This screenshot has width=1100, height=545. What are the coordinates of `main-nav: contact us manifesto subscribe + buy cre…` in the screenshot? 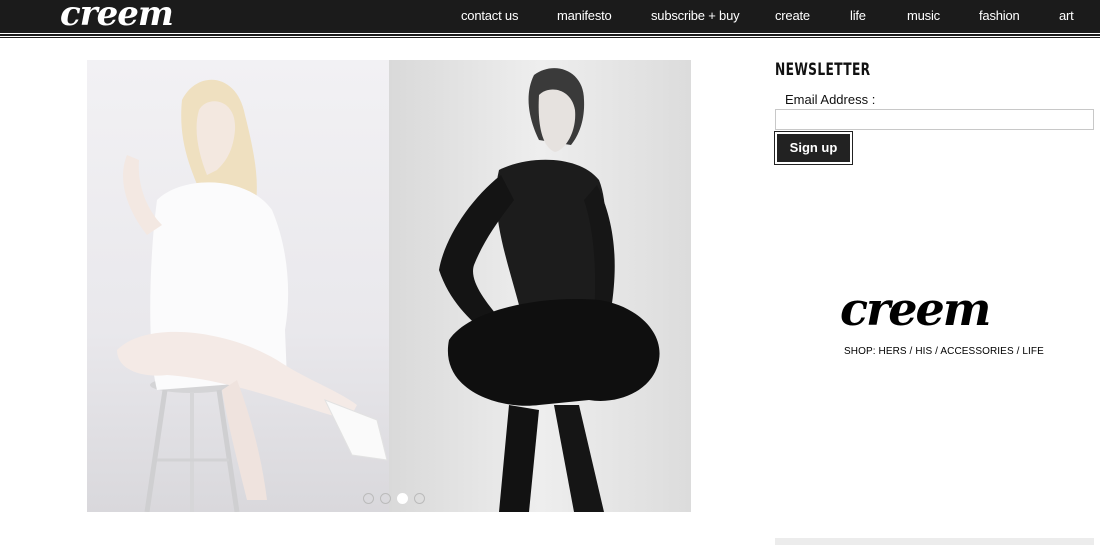 It's located at (550, 17).